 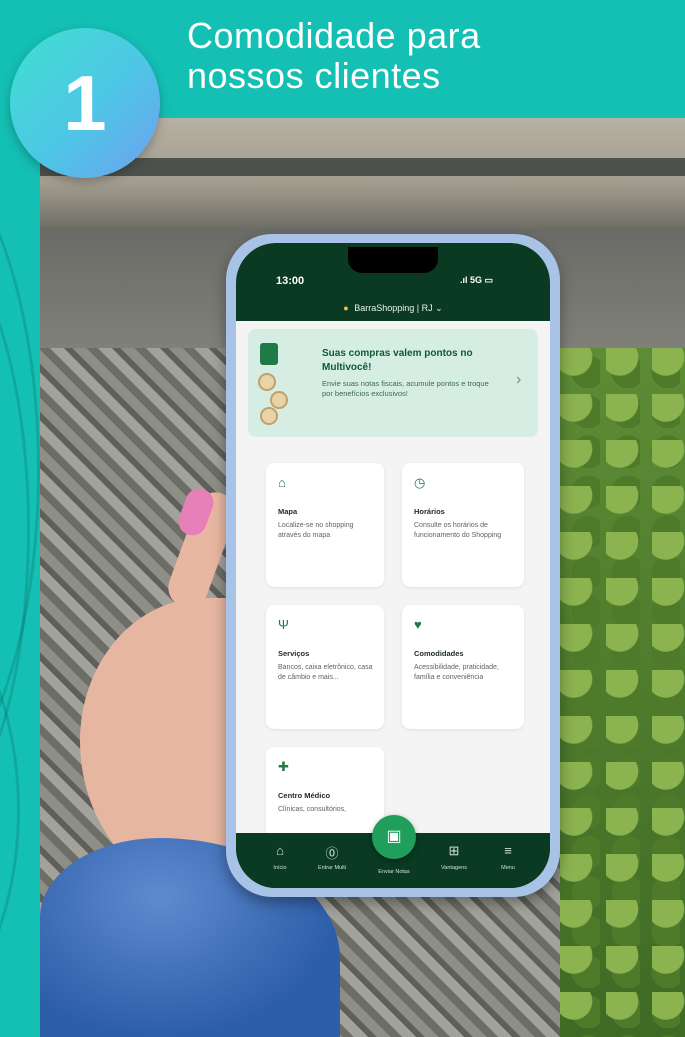 What do you see at coordinates (290, 281) in the screenshot?
I see `status-time: 13:00` at bounding box center [290, 281].